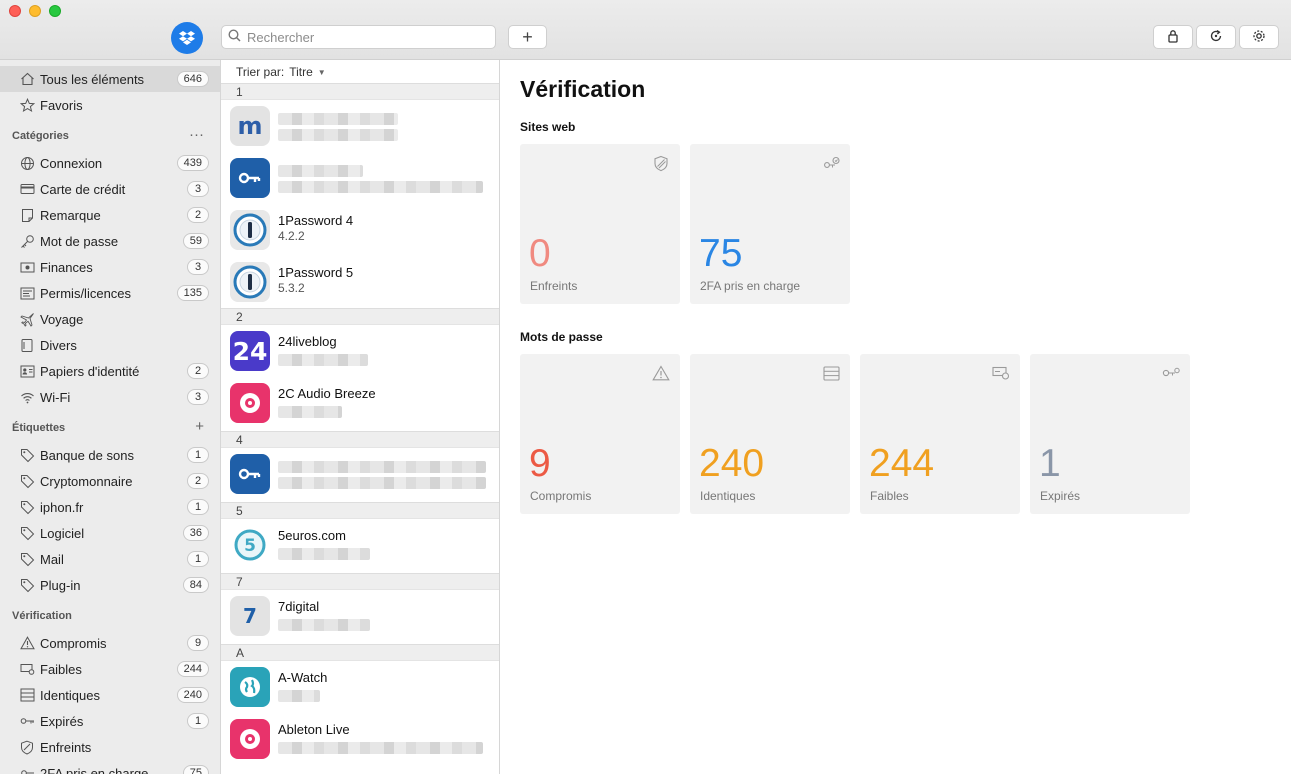 The image size is (1291, 774). I want to click on tile-expired: 1 Expirés, so click(1110, 434).